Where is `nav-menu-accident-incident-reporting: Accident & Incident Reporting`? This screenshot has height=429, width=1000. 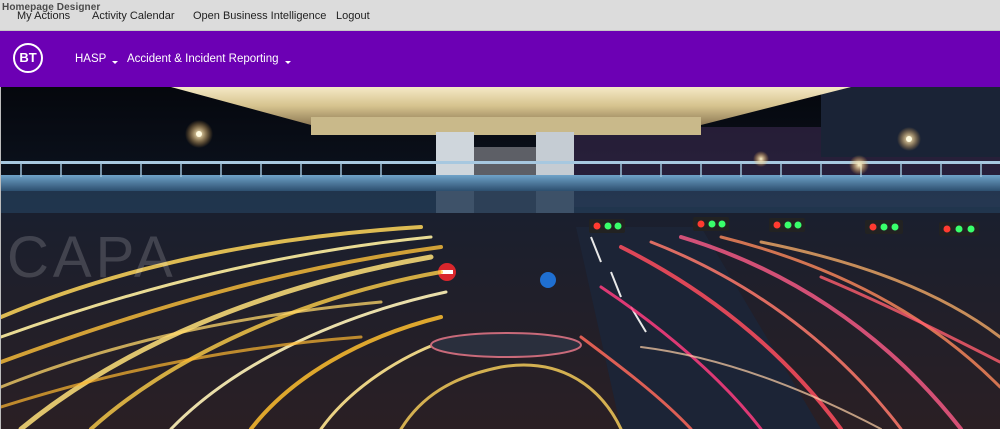 nav-menu-accident-incident-reporting: Accident & Incident Reporting is located at coordinates (209, 59).